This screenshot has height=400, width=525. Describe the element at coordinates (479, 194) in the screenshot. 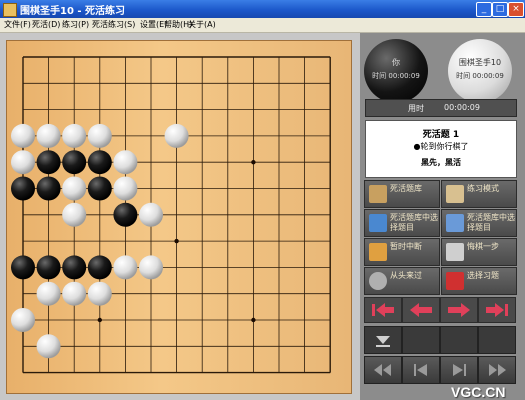

I see `practice-mode-button: 练习模式` at that location.